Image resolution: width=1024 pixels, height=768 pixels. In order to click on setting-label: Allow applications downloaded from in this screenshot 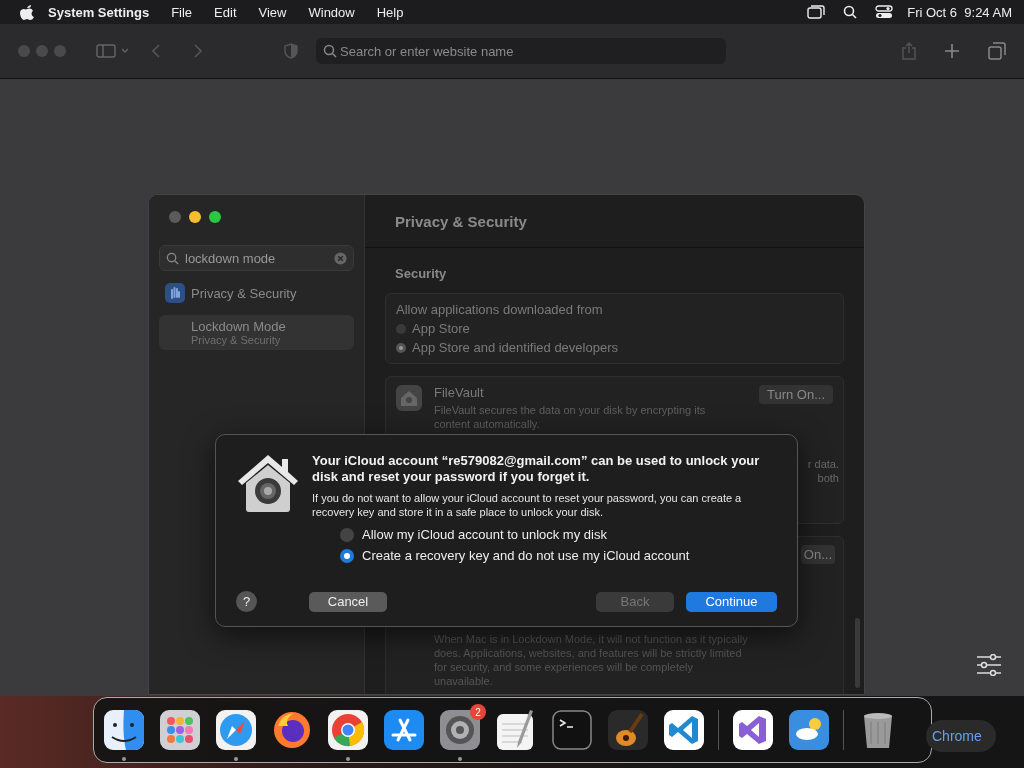, I will do `click(500, 309)`.